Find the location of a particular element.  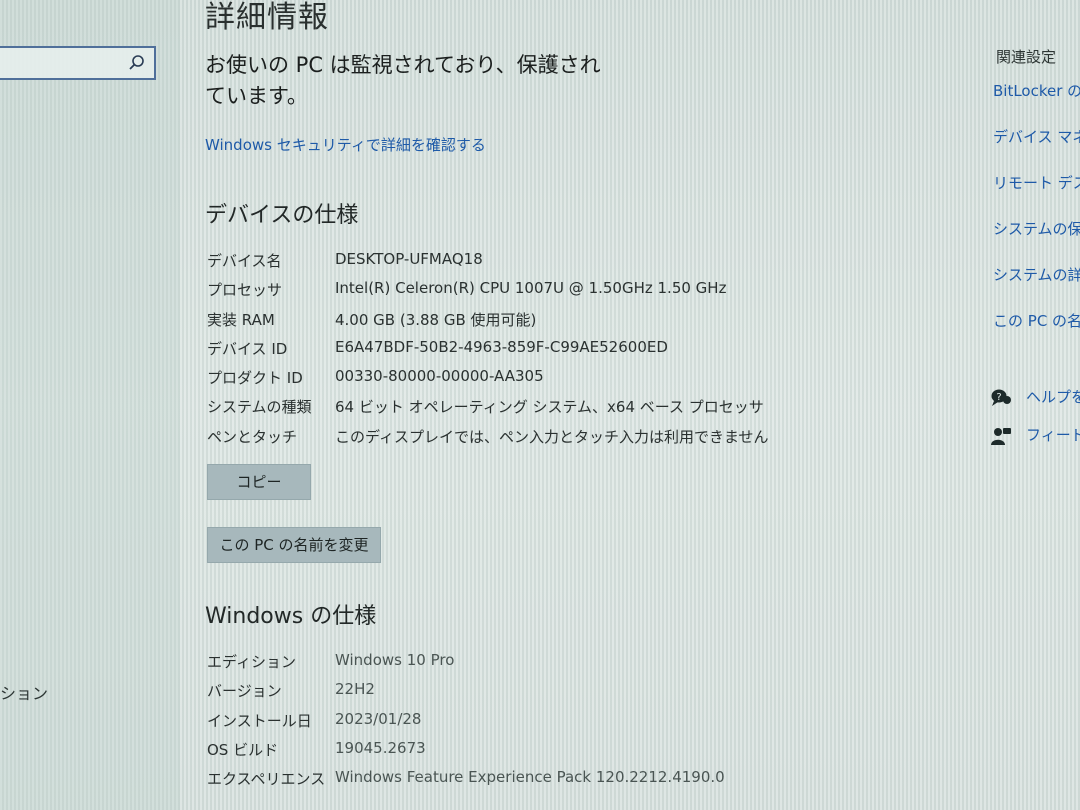

feedback-link: フィードバ is located at coordinates (1035, 435).